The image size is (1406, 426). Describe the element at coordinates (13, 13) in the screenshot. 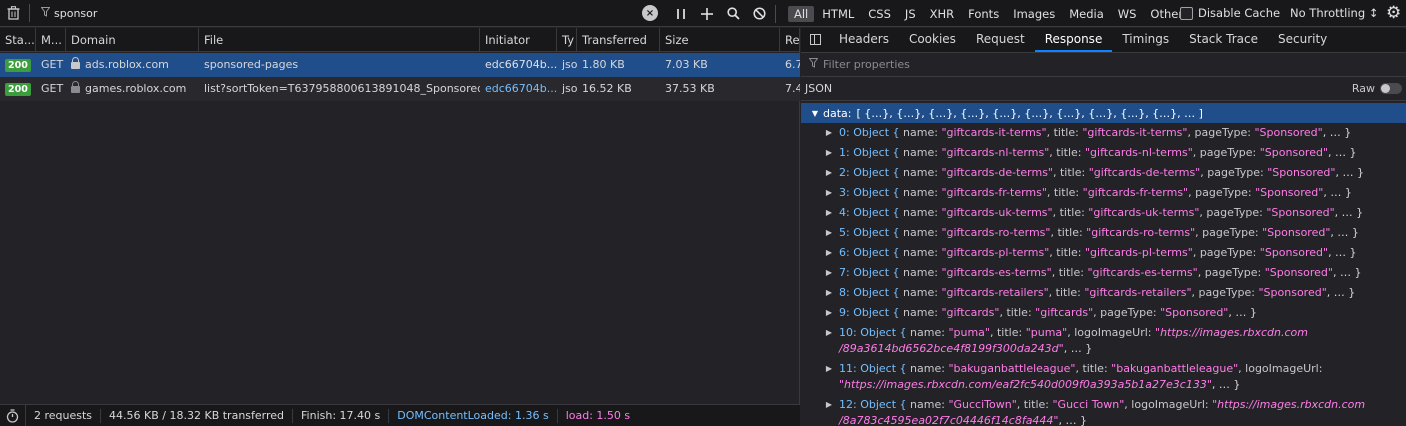

I see `trash-icon` at that location.